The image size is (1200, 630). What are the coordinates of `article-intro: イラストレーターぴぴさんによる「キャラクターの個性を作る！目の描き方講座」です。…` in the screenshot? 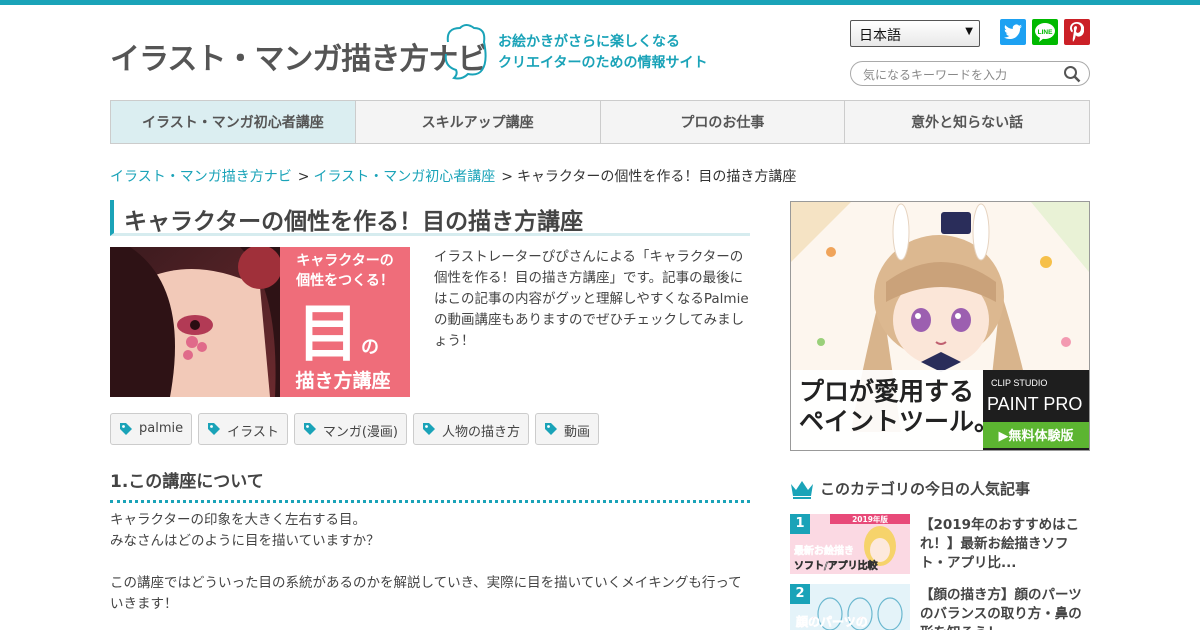 It's located at (591, 299).